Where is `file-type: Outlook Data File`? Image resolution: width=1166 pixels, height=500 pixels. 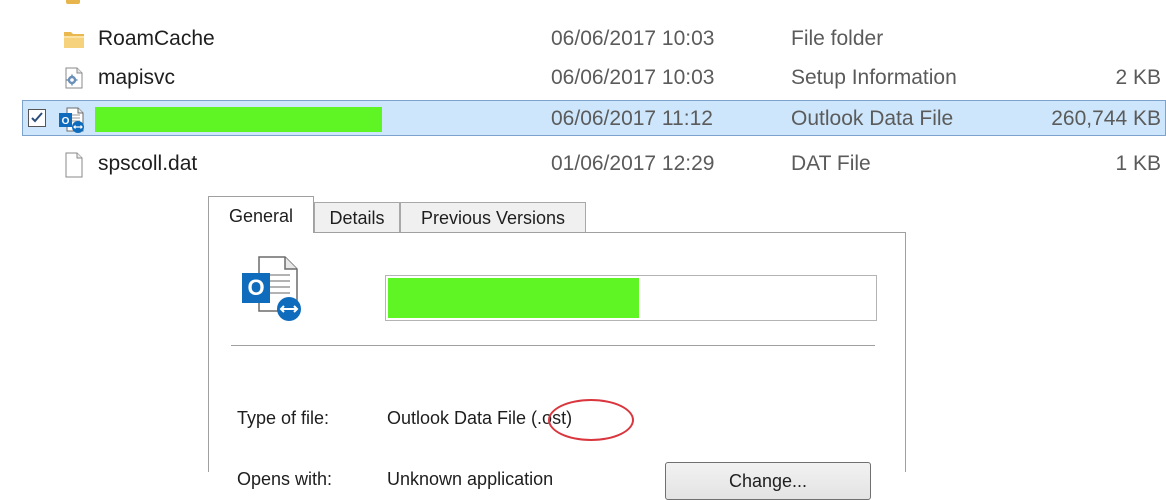 file-type: Outlook Data File is located at coordinates (872, 118).